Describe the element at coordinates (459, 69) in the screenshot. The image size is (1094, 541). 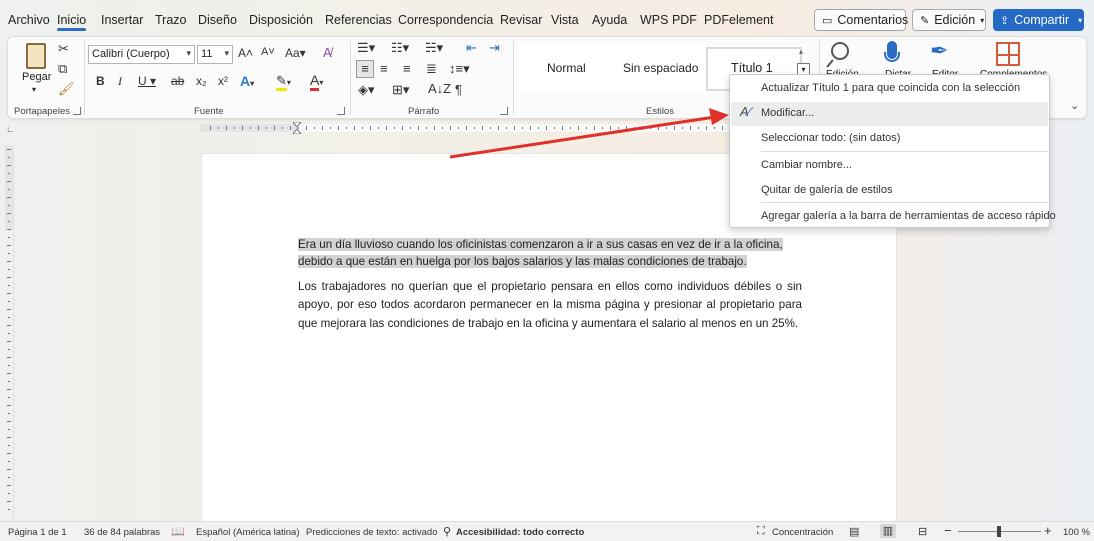
I see `line-spacing-icon: ↕≡▾` at that location.